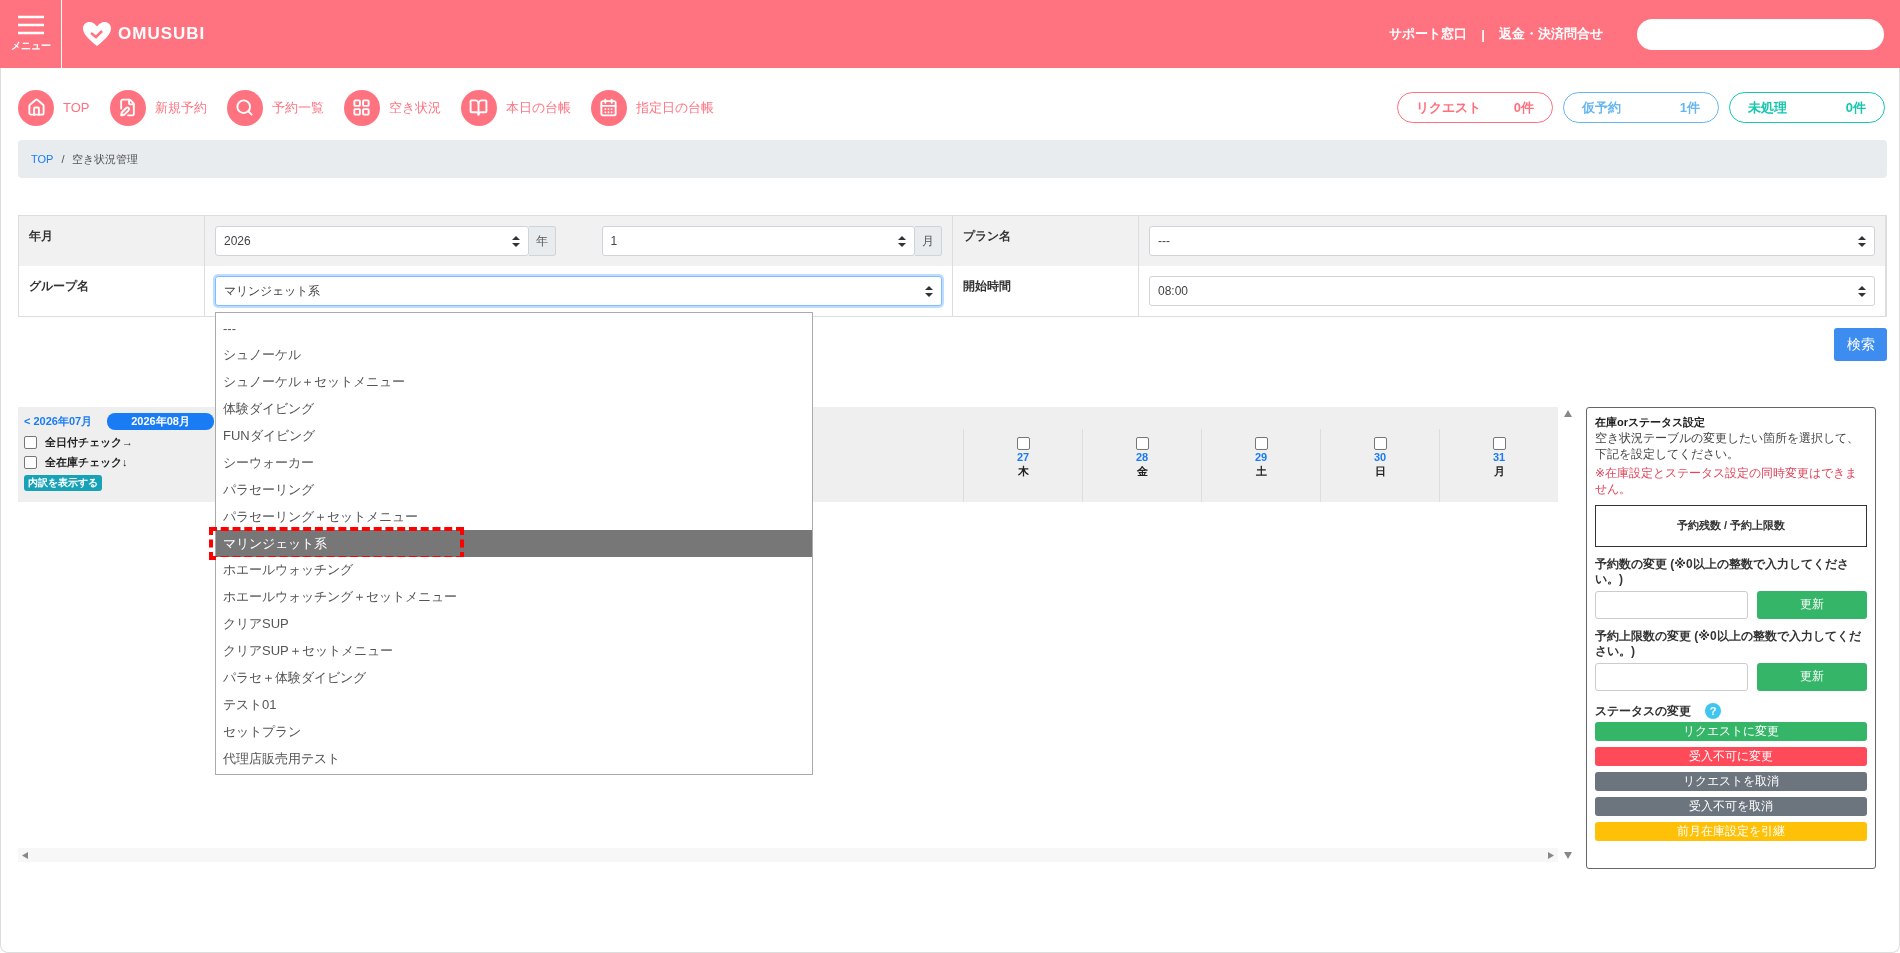  I want to click on month-select: 1, so click(758, 241).